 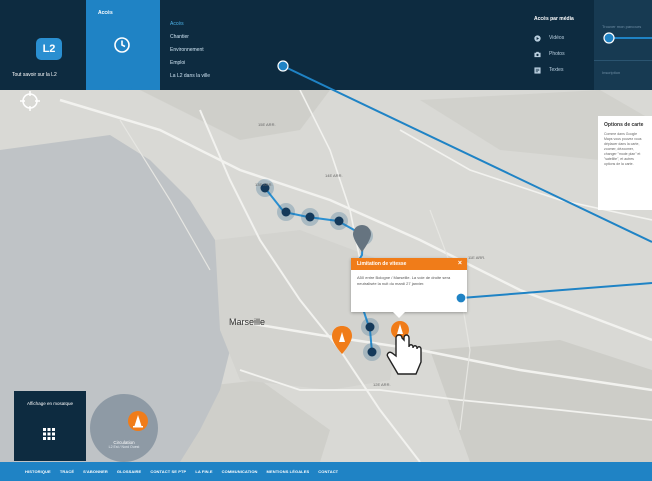 What do you see at coordinates (622, 26) in the screenshot?
I see `route-search-input: Trouver mon parcours` at bounding box center [622, 26].